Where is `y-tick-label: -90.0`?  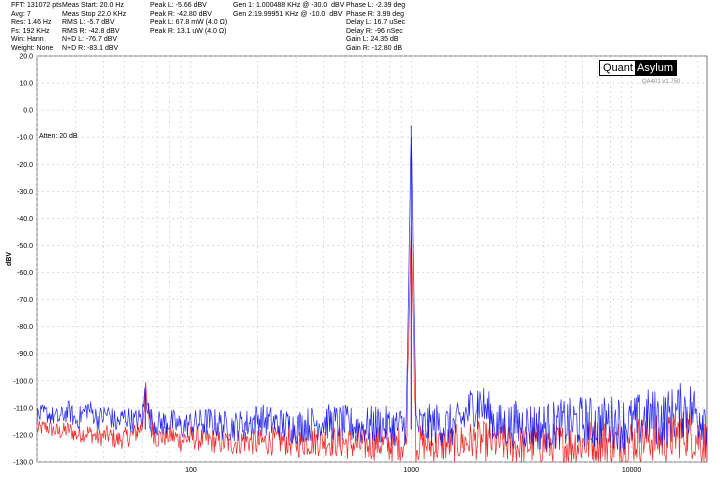
y-tick-label: -90.0 is located at coordinates (25, 354).